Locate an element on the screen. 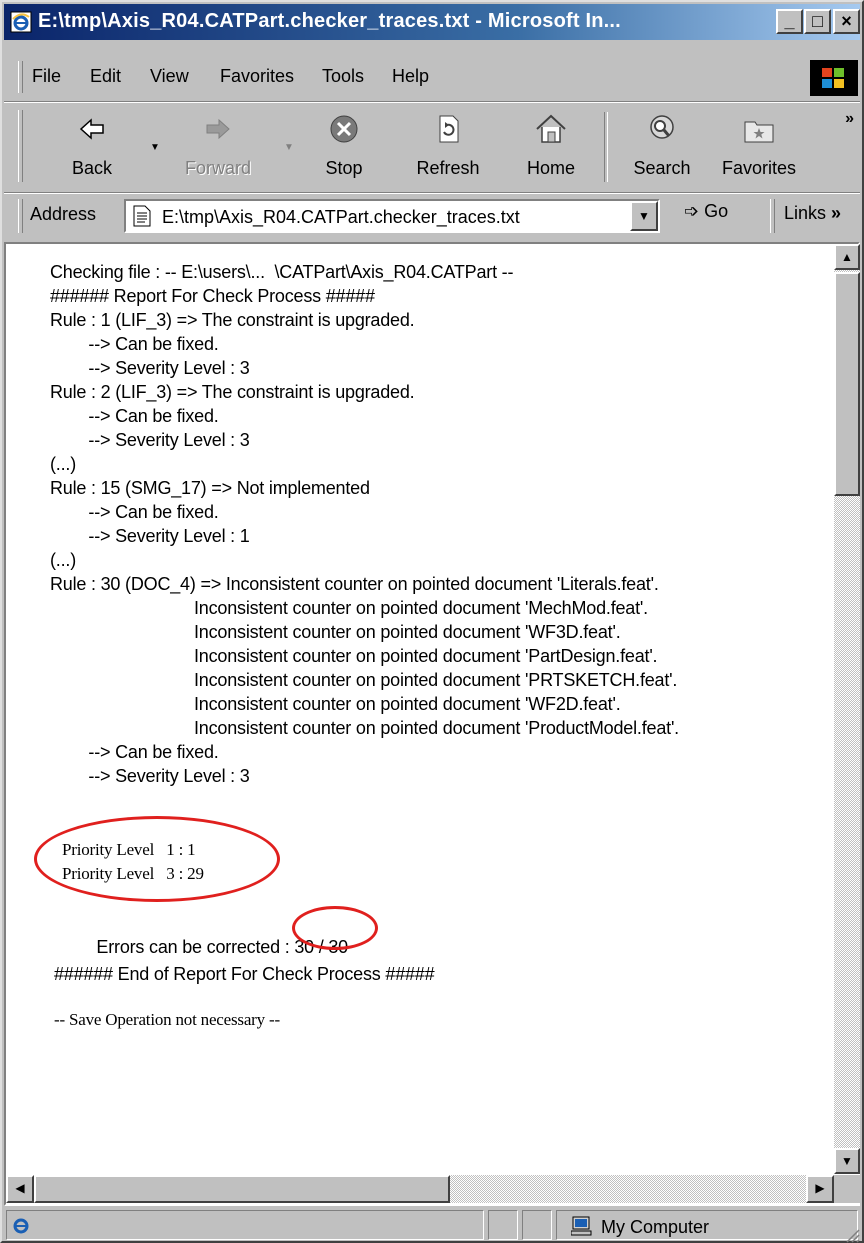 The width and height of the screenshot is (864, 1243). links-button: Links » is located at coordinates (812, 213).